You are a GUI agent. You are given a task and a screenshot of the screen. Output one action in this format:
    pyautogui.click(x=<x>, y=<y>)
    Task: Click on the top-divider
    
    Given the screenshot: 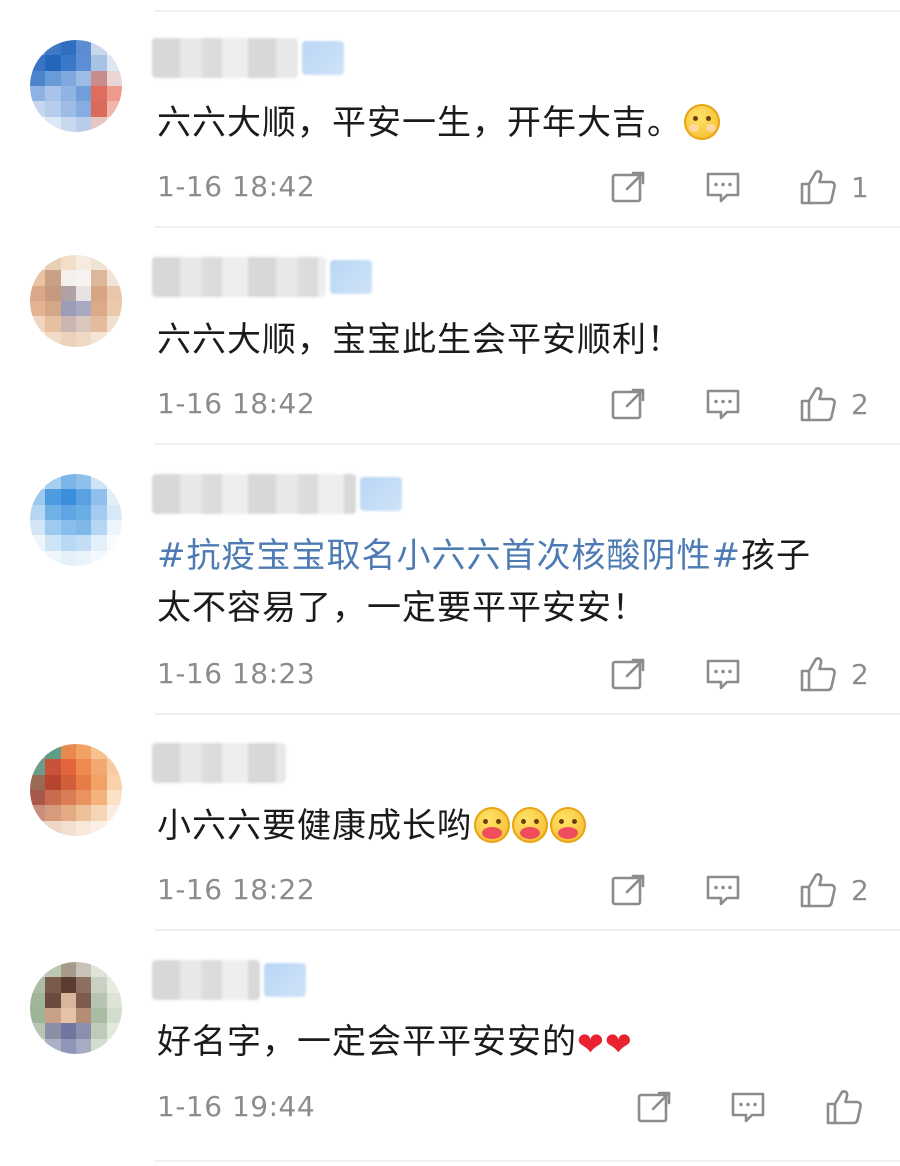 What is the action you would take?
    pyautogui.click(x=527, y=11)
    